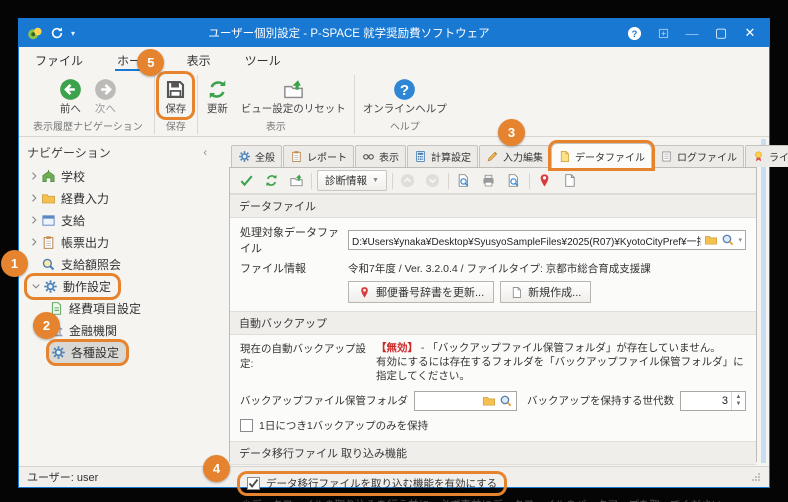  Describe the element at coordinates (442, 156) in the screenshot. I see `tab-calculation: 計算設定` at that location.